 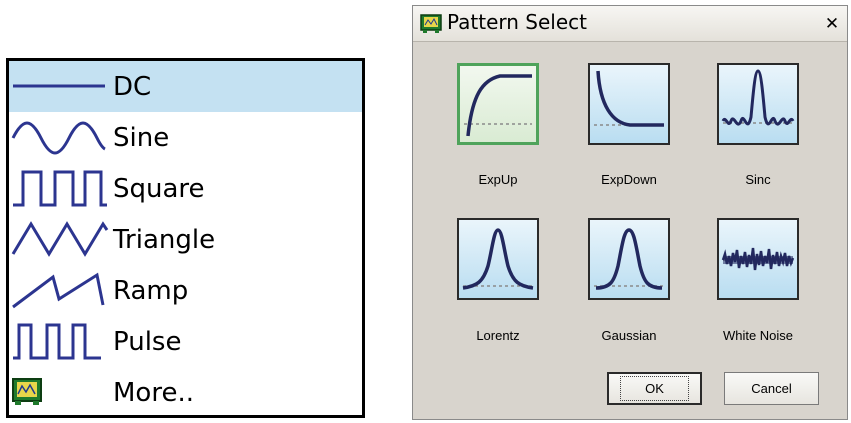 I want to click on ok-button-label: OK, so click(x=654, y=388).